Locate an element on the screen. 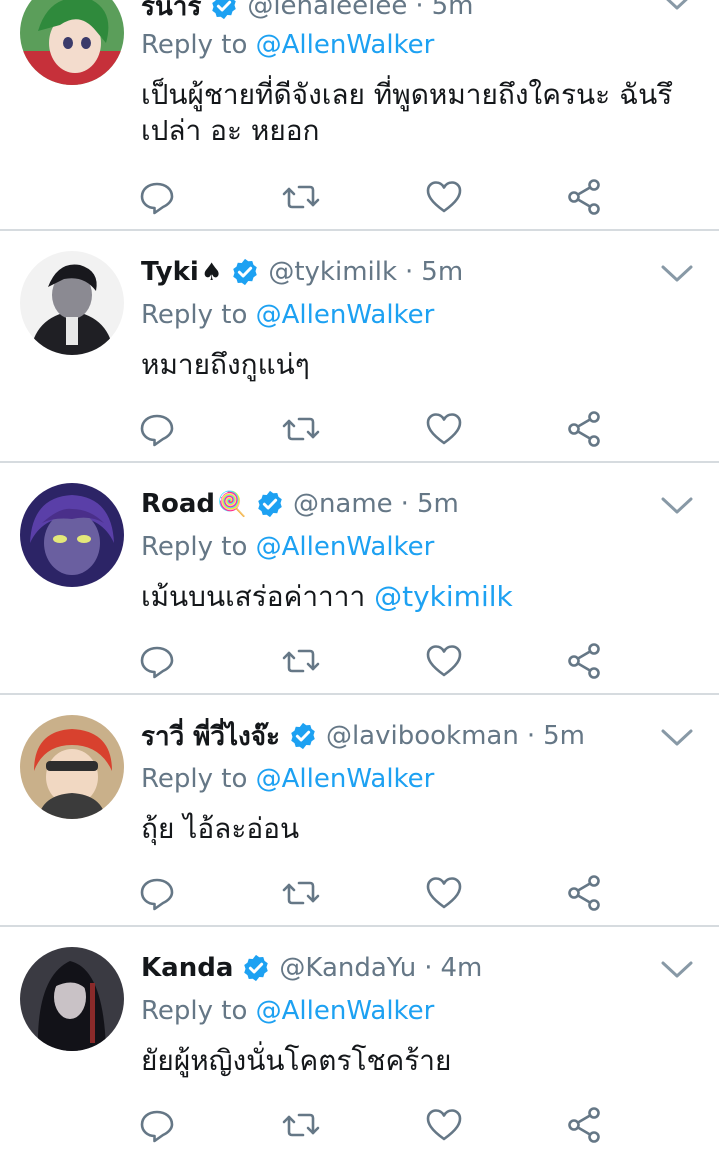 This screenshot has width=719, height=1152. tweet-text: ยัยผู้หญิงนั่นโคตรโชคร้าย is located at coordinates (421, 1061).